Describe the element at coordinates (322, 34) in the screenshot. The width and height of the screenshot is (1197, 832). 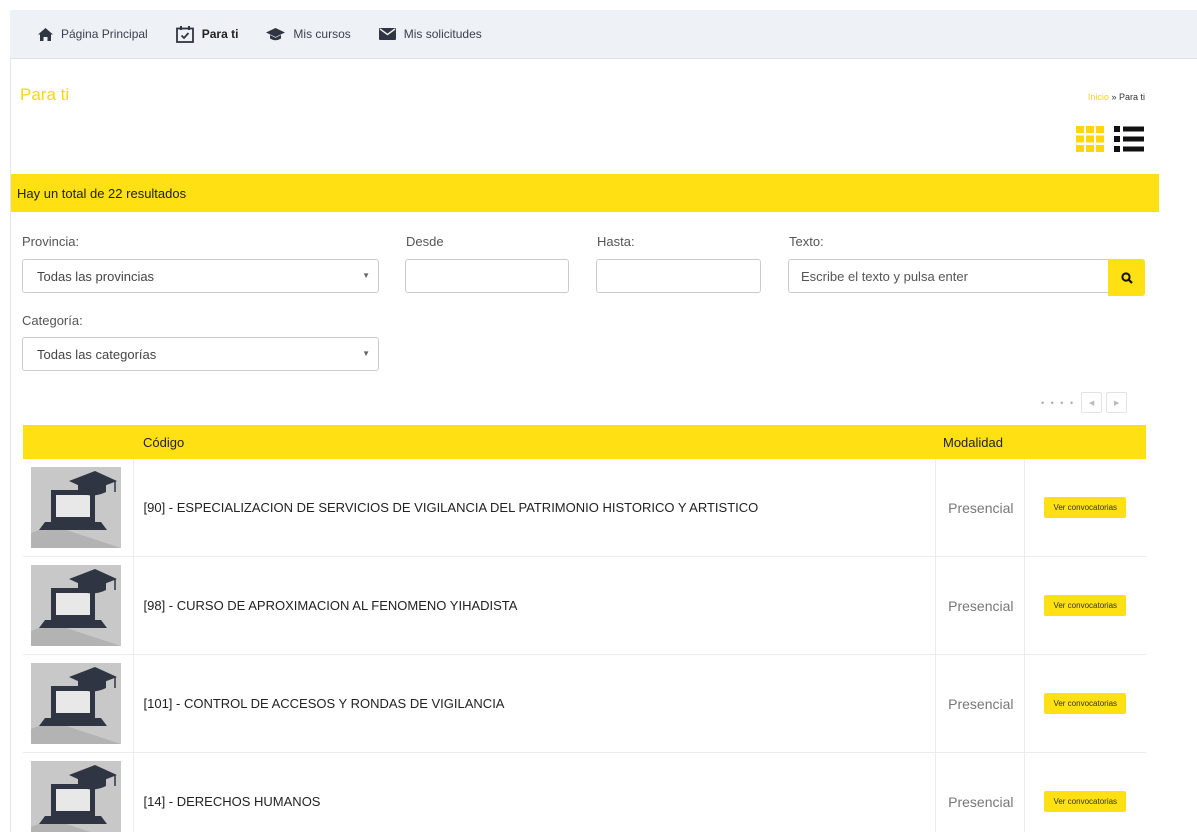
I see `nav-item-label: Mis cursos` at that location.